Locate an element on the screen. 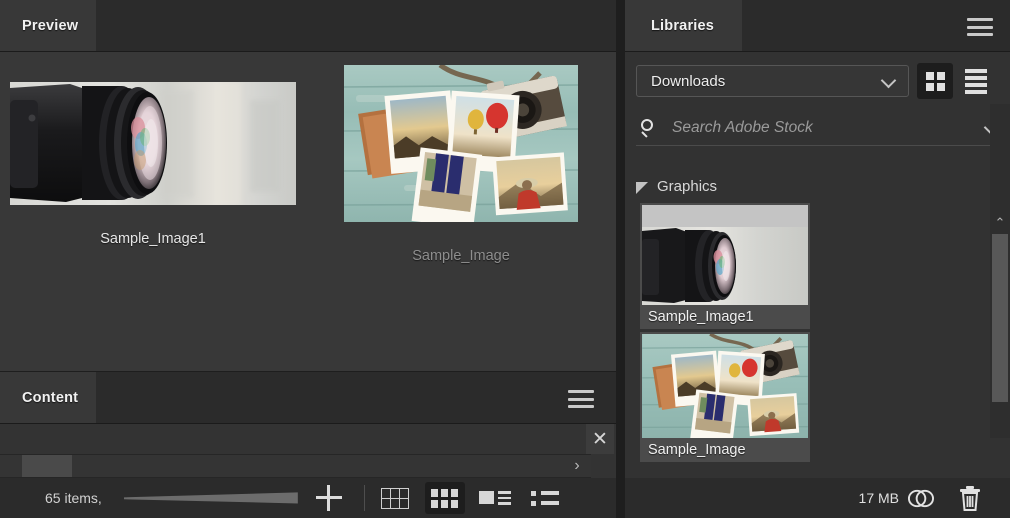 This screenshot has height=518, width=1010. stock-search-field is located at coordinates (817, 128).